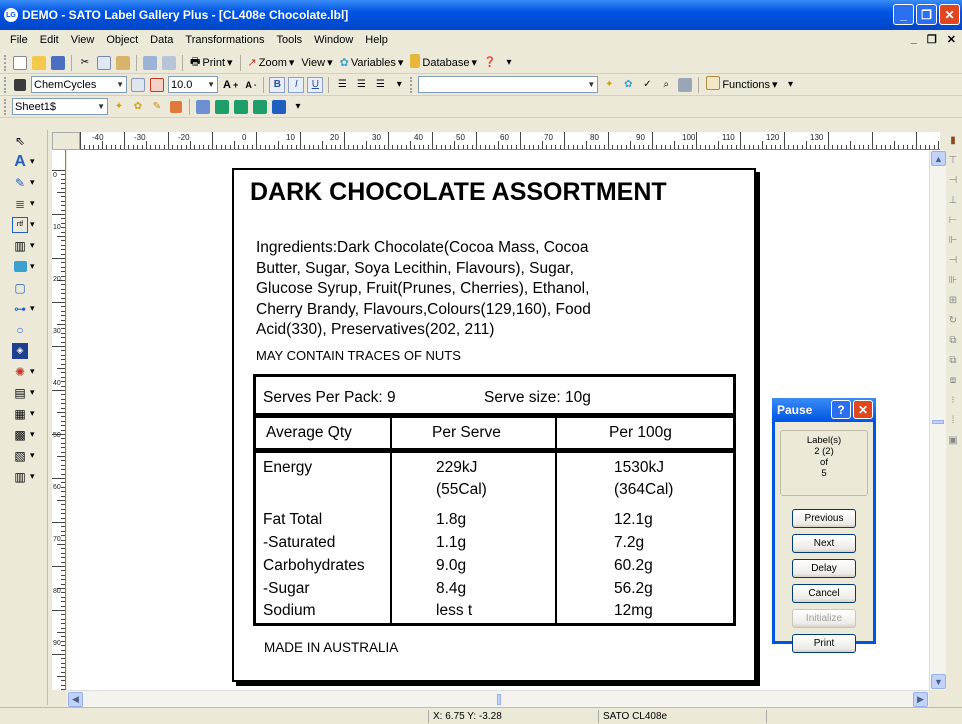  What do you see at coordinates (23, 392) in the screenshot?
I see `barcode-1d-tool: ▤ ▾` at bounding box center [23, 392].